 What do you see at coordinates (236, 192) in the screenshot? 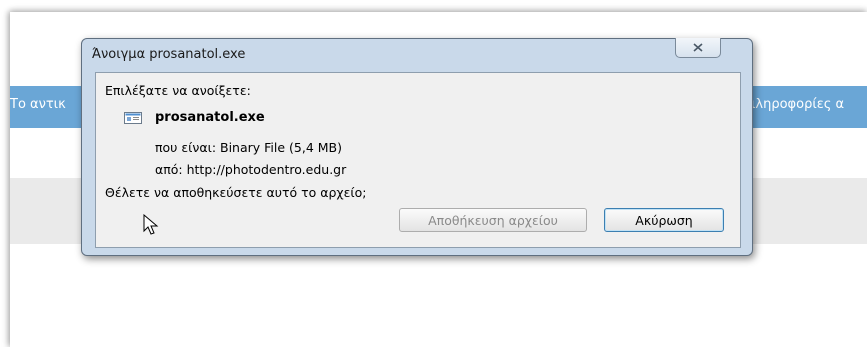
I see `save-question: Θέλετε να αποθηκεύσετε αυτό το αρχείο;` at bounding box center [236, 192].